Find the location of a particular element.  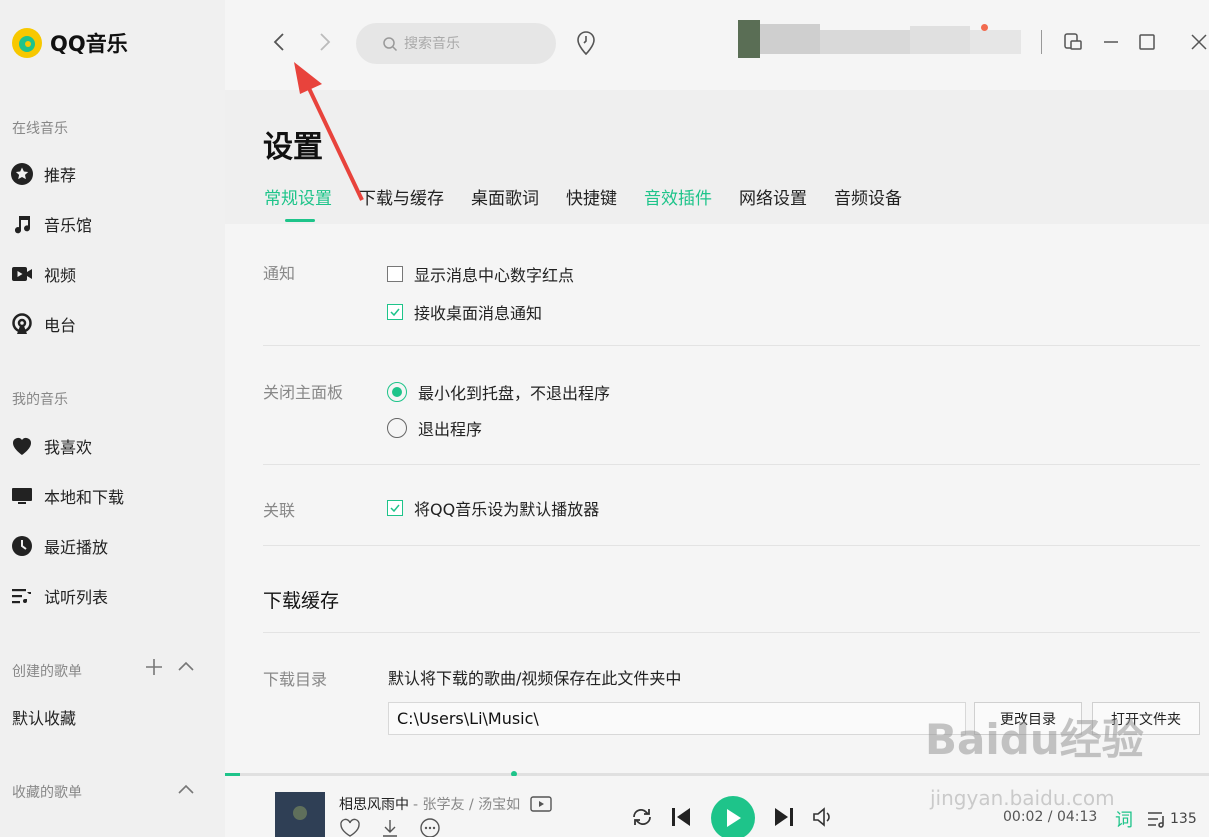

star-icon is located at coordinates (22, 174).